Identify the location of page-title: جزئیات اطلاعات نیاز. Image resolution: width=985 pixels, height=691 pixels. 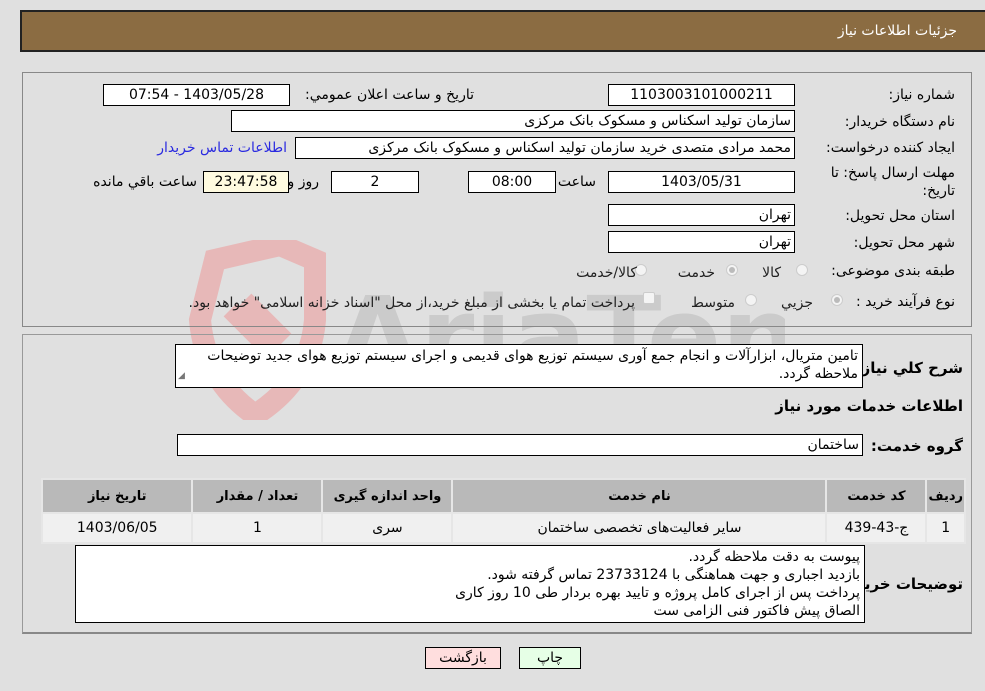
(897, 31).